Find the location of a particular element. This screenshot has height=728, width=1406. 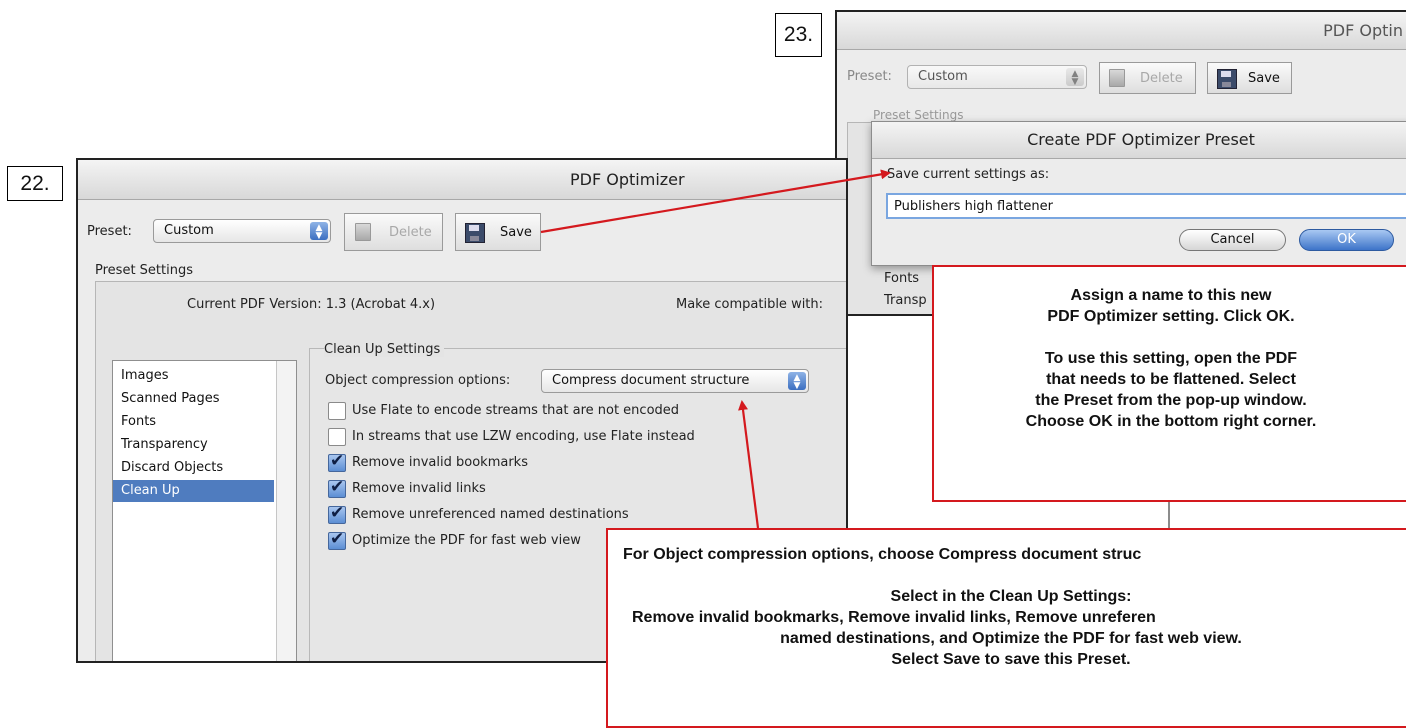

checkbox-remove-invalid-links is located at coordinates (337, 487).